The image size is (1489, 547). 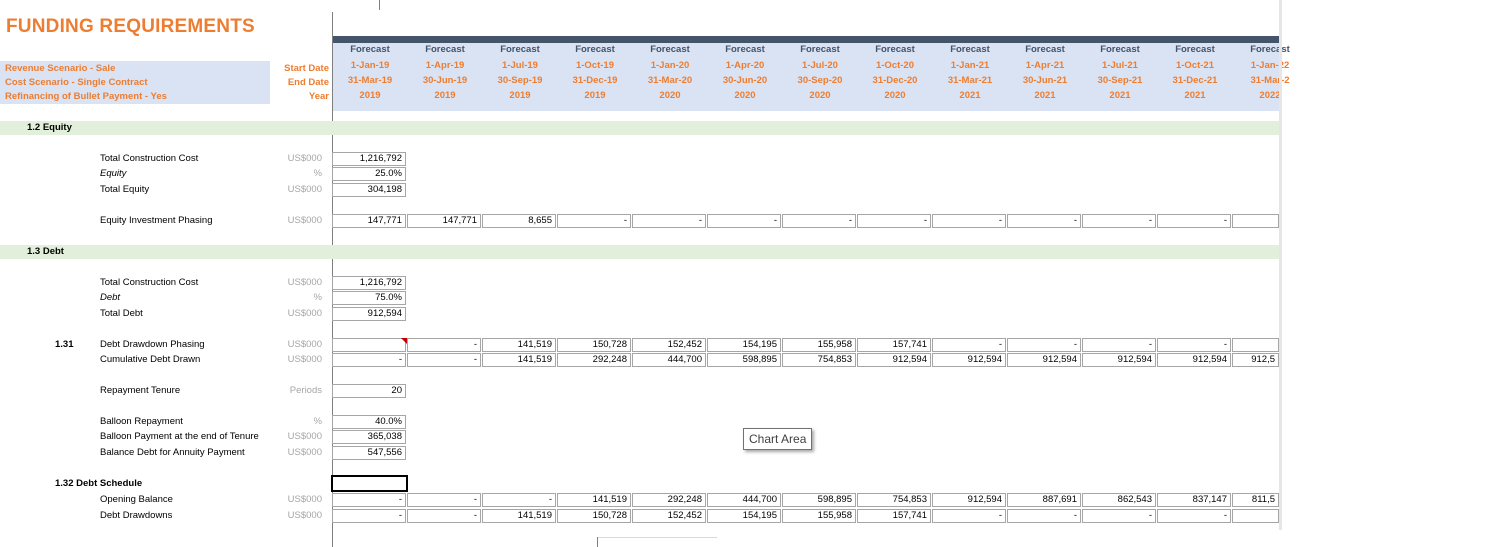 What do you see at coordinates (140, 390) in the screenshot?
I see `repayment-tenure-label: Repayment Tenure` at bounding box center [140, 390].